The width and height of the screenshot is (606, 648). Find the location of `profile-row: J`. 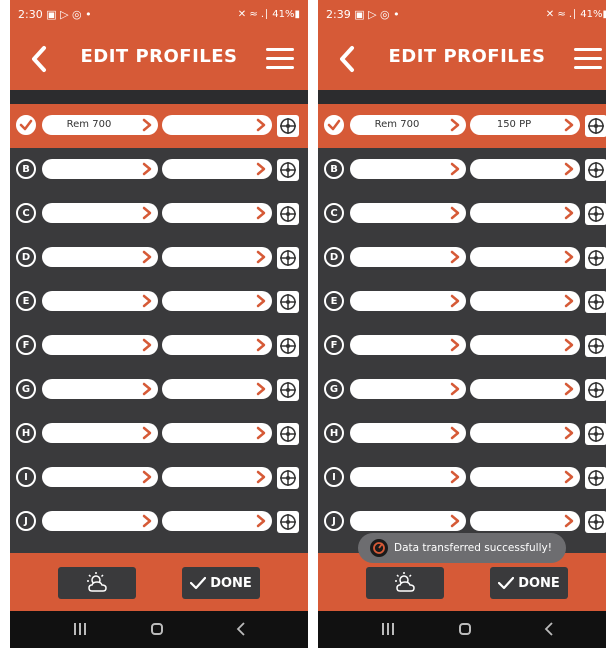

profile-row: J is located at coordinates (159, 522).